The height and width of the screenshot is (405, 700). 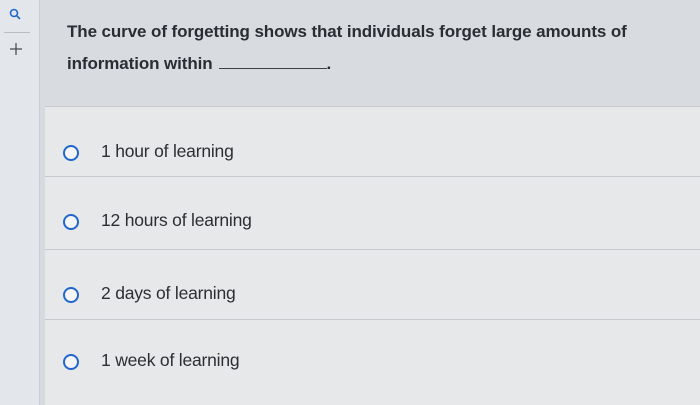 What do you see at coordinates (20, 202) in the screenshot?
I see `left-rail` at bounding box center [20, 202].